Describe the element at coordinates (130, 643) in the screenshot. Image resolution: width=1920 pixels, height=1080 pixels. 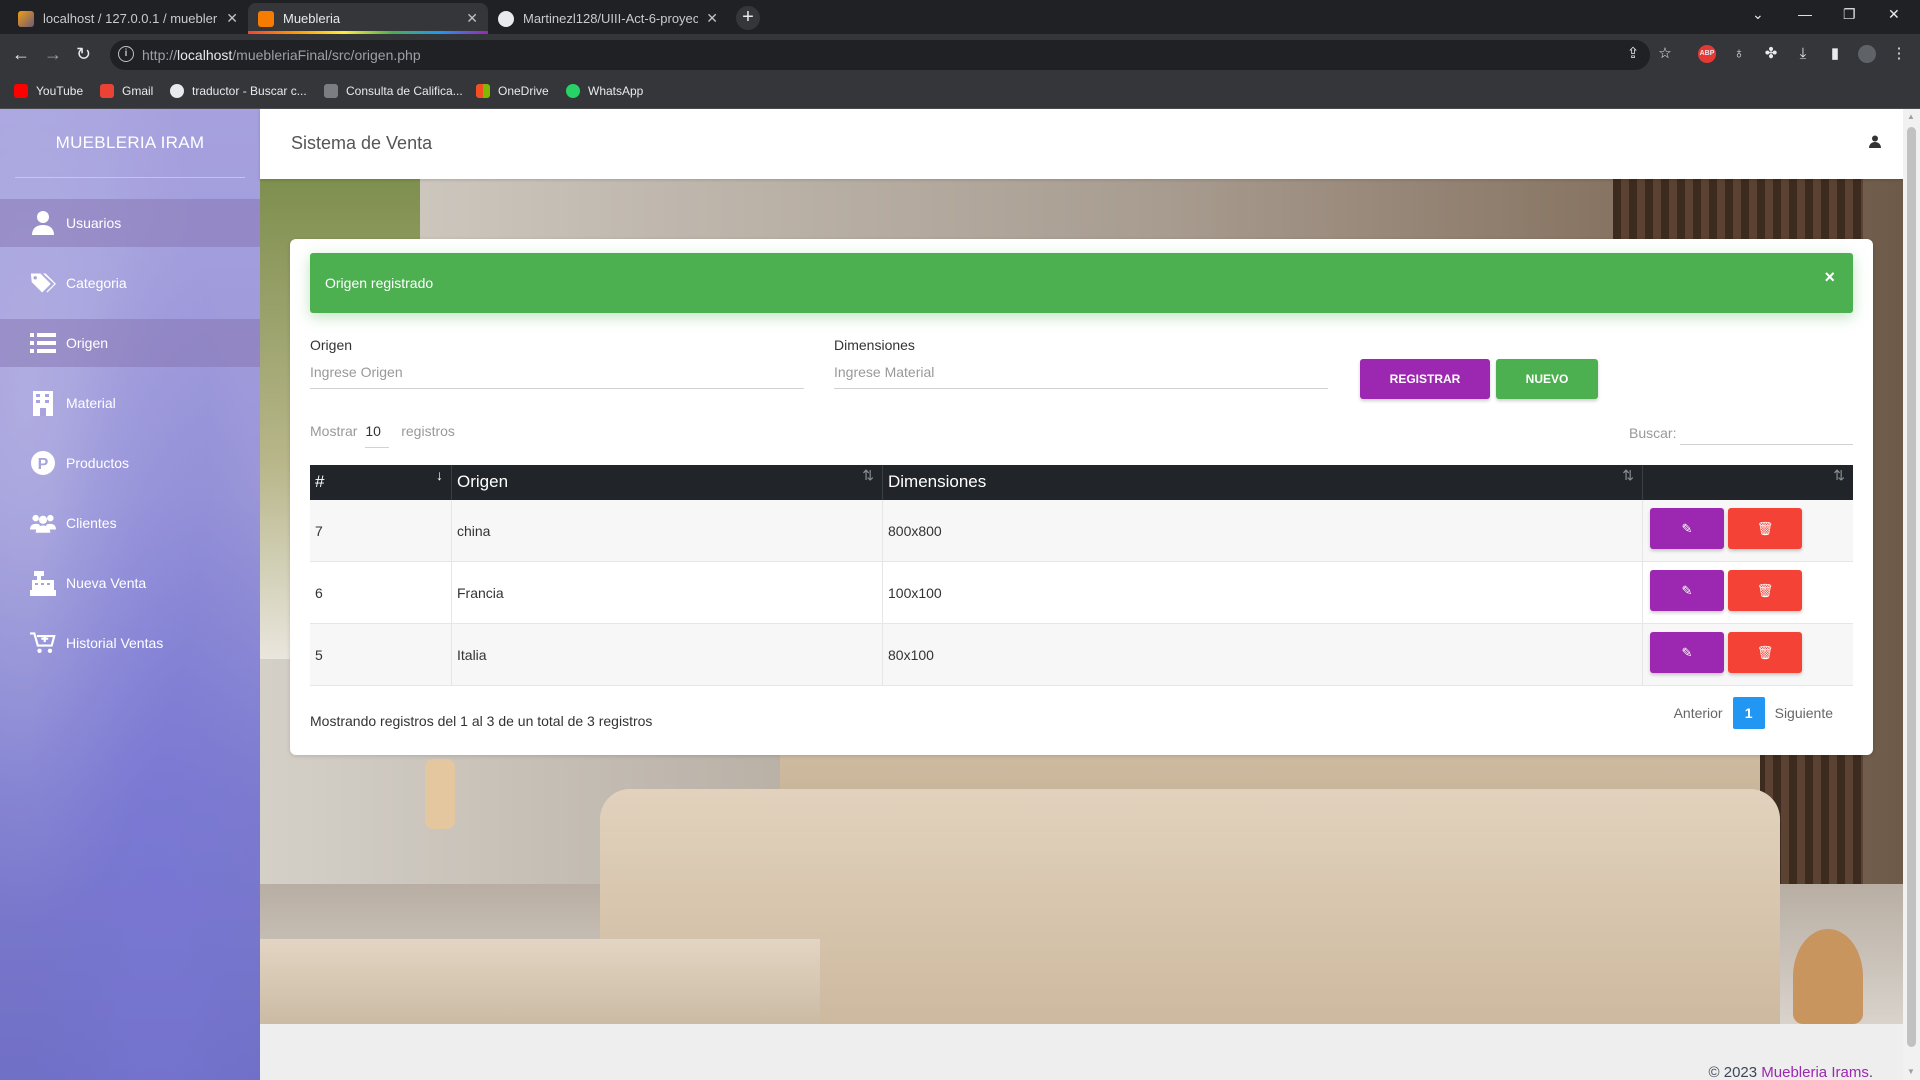
I see `sidebar-item-historial-ventas: Historial Ventas` at that location.